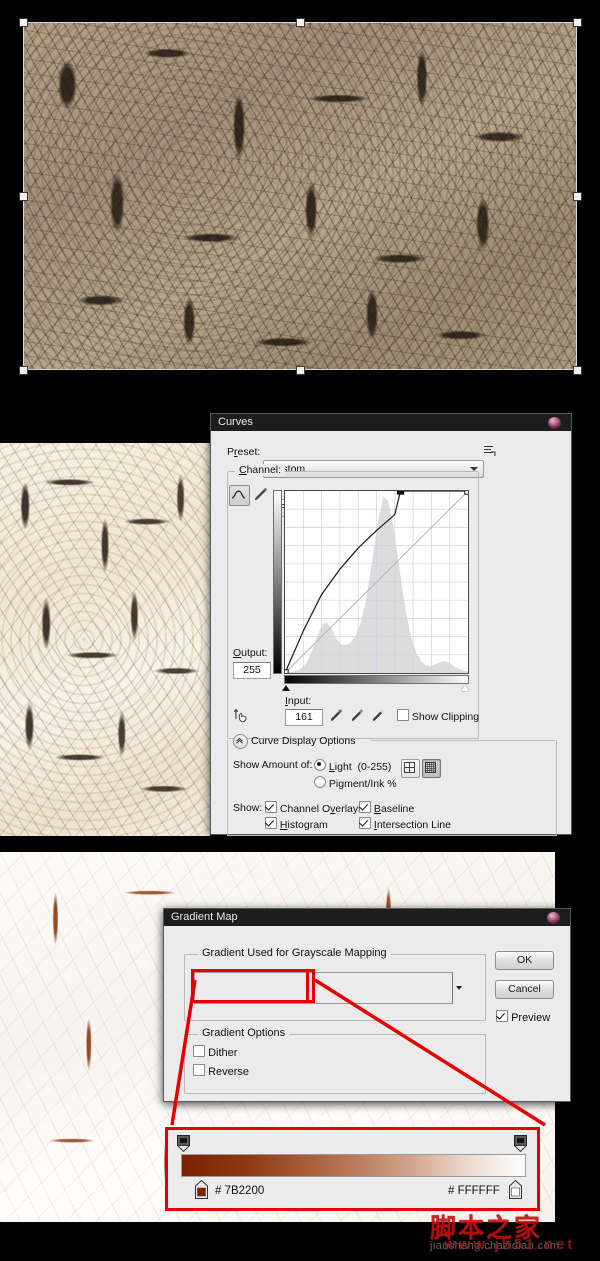 Image resolution: width=600 pixels, height=1261 pixels. I want to click on histogram-checkbox: Histogram, so click(296, 824).